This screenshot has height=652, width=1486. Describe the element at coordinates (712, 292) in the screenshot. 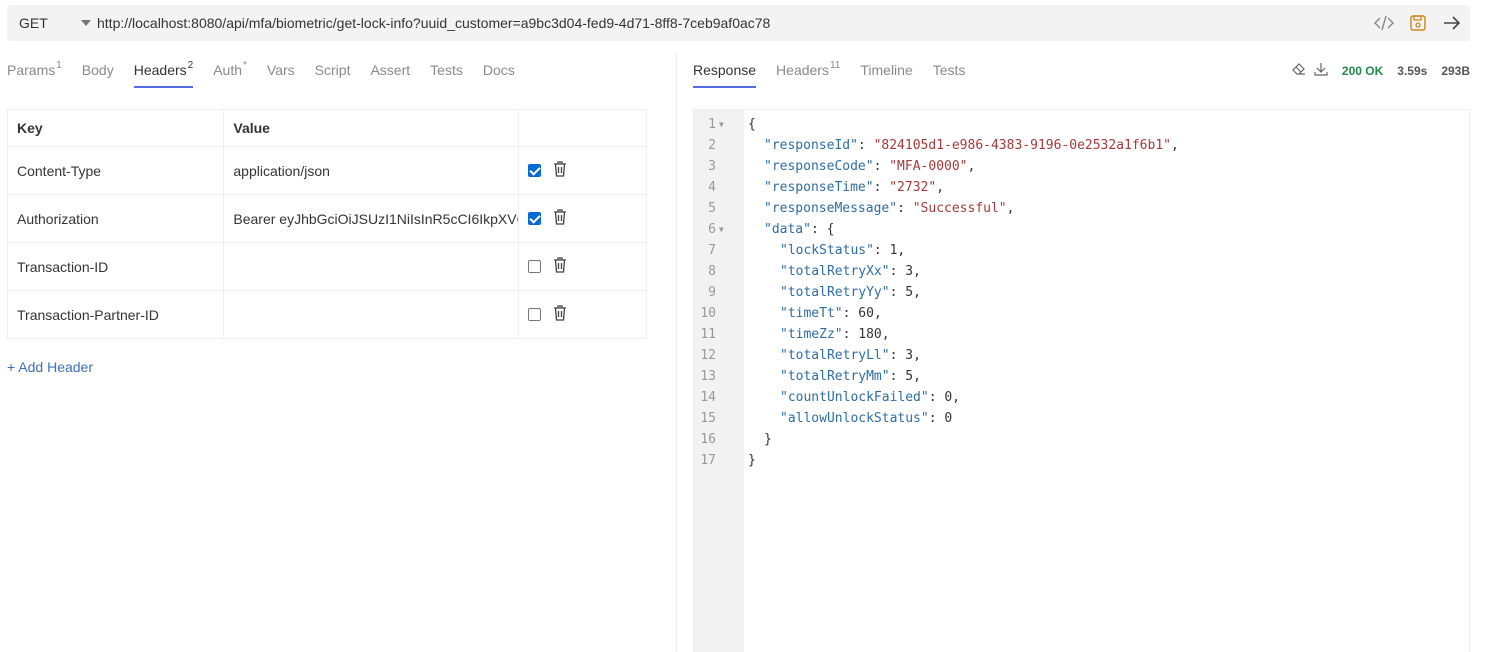

I see `line-number: 9` at that location.